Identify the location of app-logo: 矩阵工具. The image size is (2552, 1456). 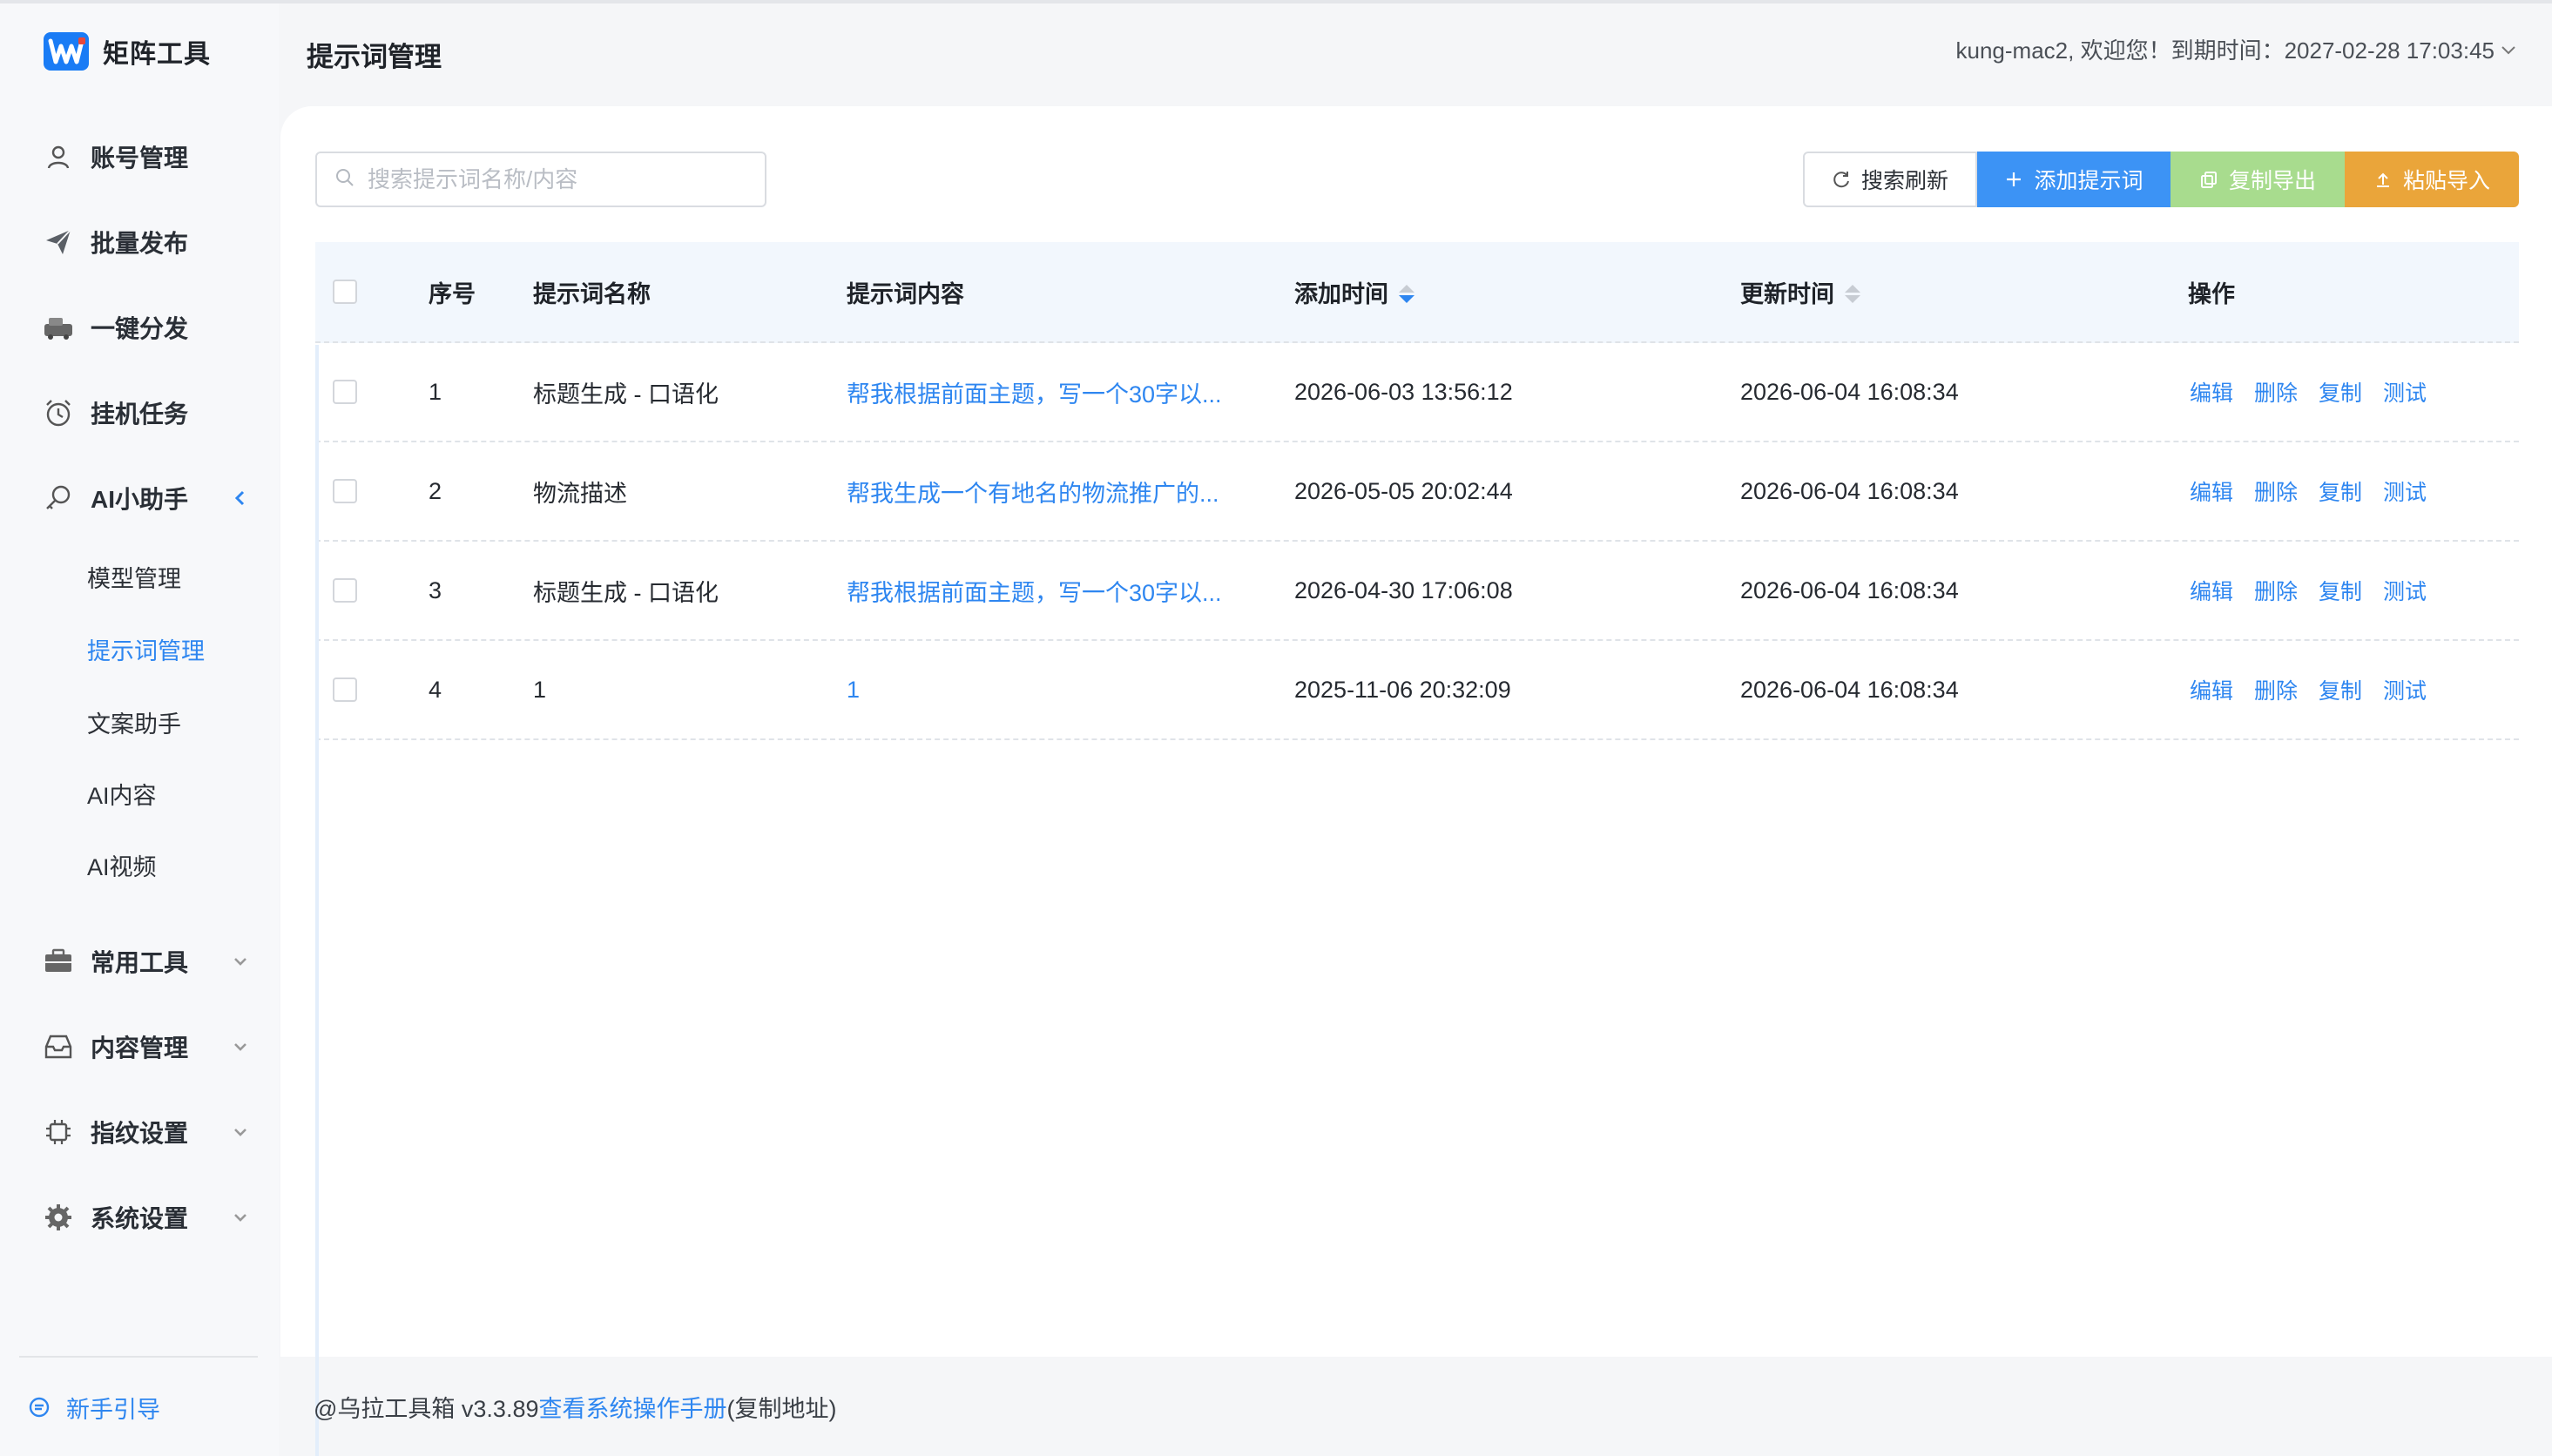
(127, 51).